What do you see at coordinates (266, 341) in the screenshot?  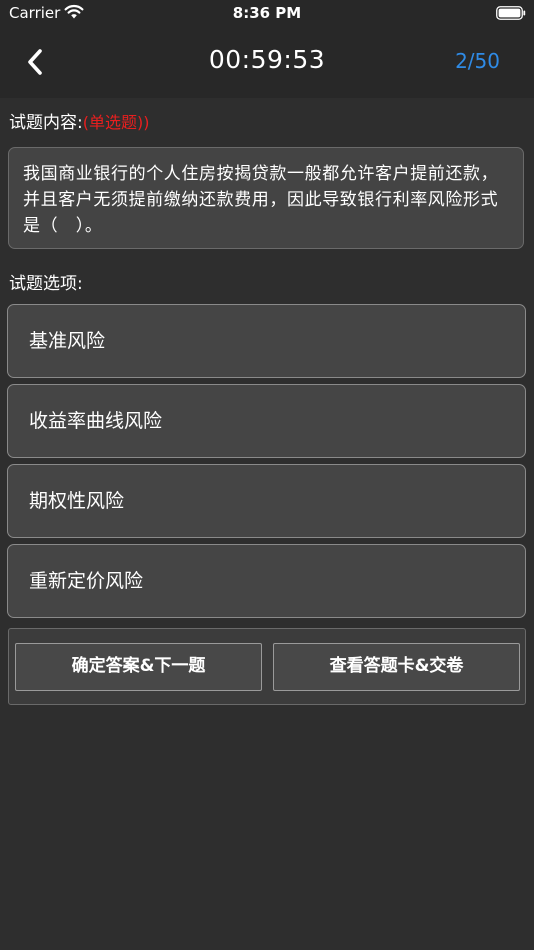 I see `option-a: 基准风险` at bounding box center [266, 341].